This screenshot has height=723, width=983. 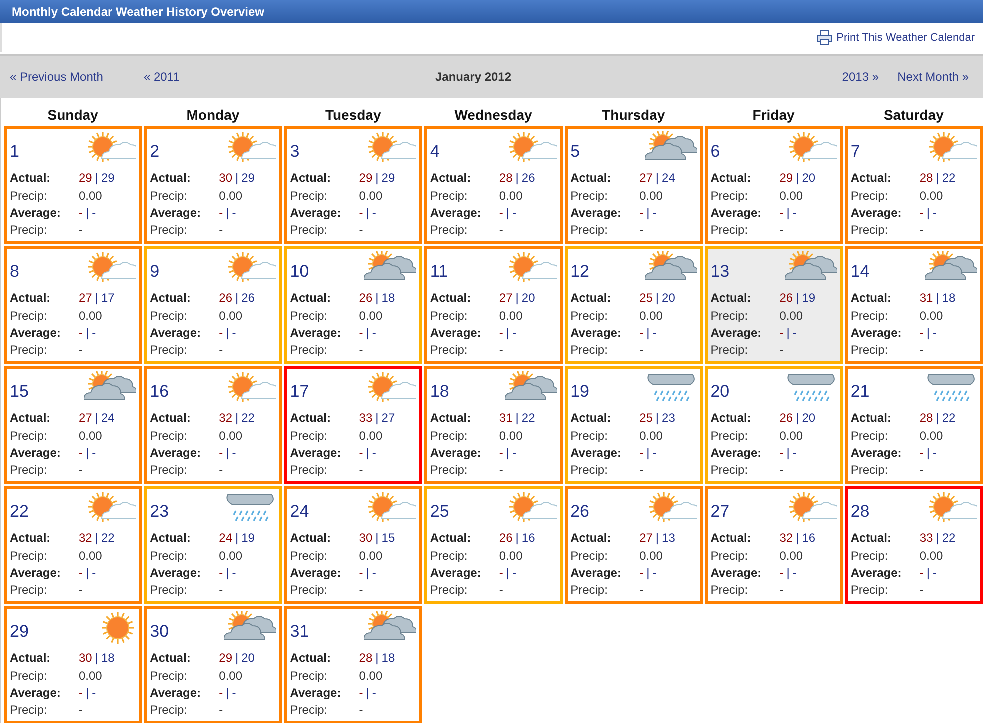 What do you see at coordinates (633, 545) in the screenshot?
I see `day-cell: 26 Actual: 27 | 13 Precip: 0.00 Average: - | - Precip: -` at bounding box center [633, 545].